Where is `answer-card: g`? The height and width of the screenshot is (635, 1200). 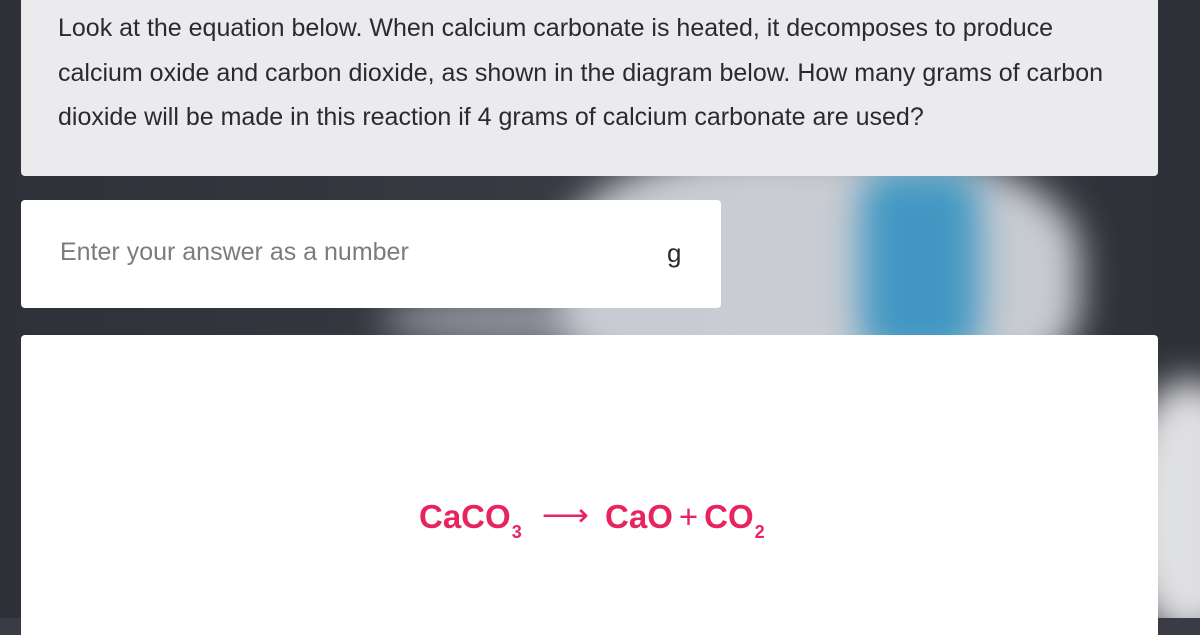 answer-card: g is located at coordinates (371, 254).